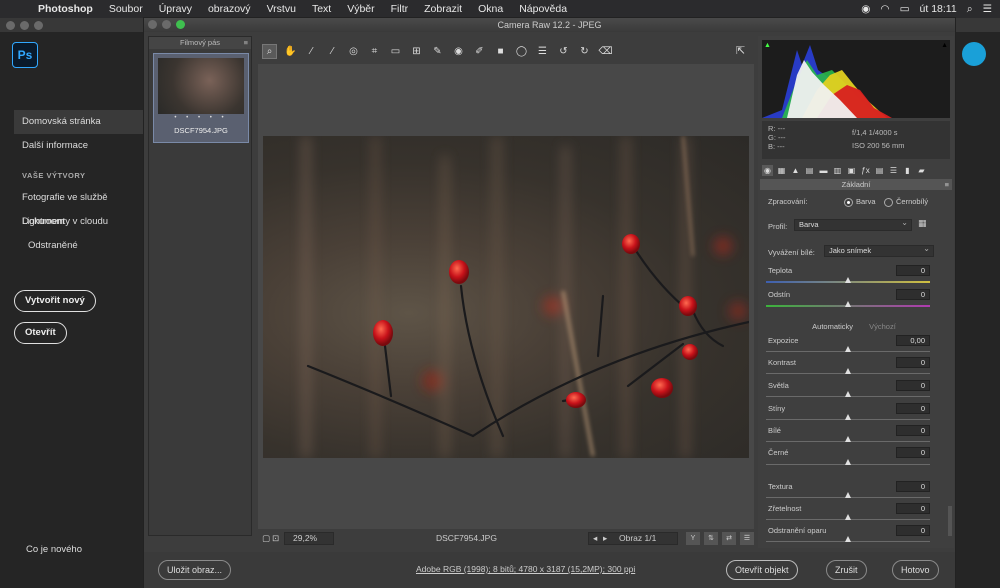 The height and width of the screenshot is (588, 1000). I want to click on battery-icon: ▭, so click(905, 9).